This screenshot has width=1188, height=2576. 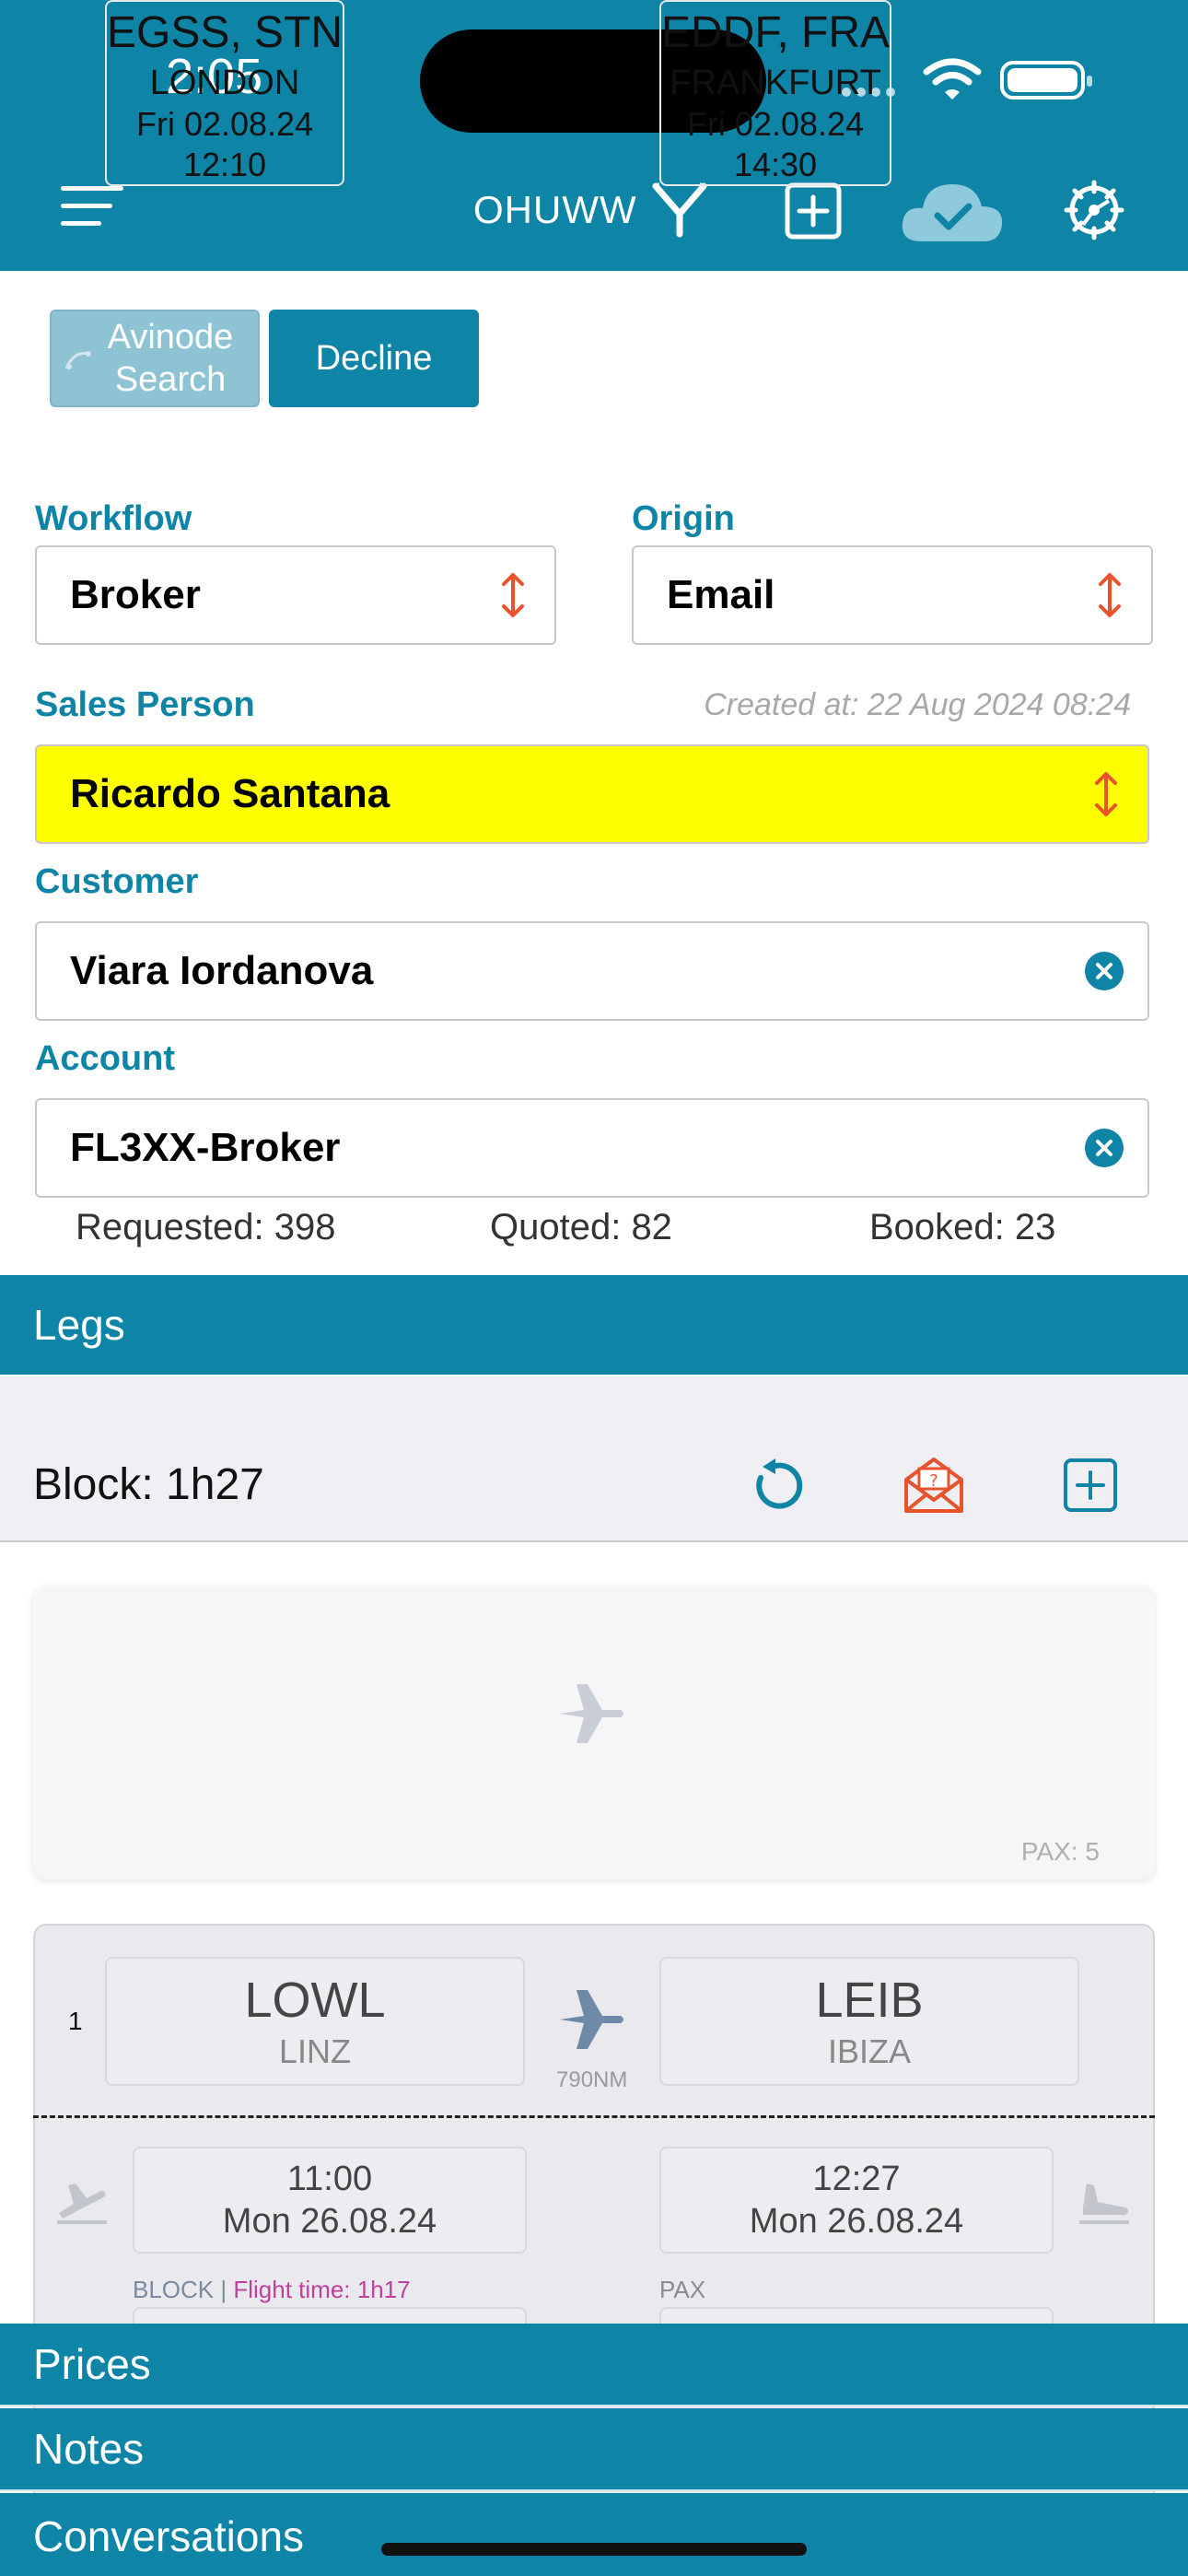 I want to click on origin-label: Origin, so click(x=683, y=518).